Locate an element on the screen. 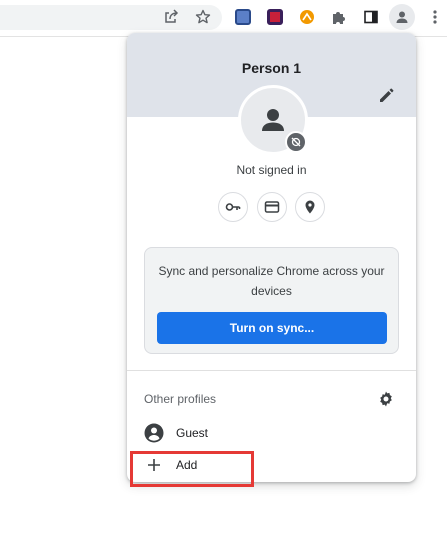 The height and width of the screenshot is (549, 447). location-icon is located at coordinates (310, 207).